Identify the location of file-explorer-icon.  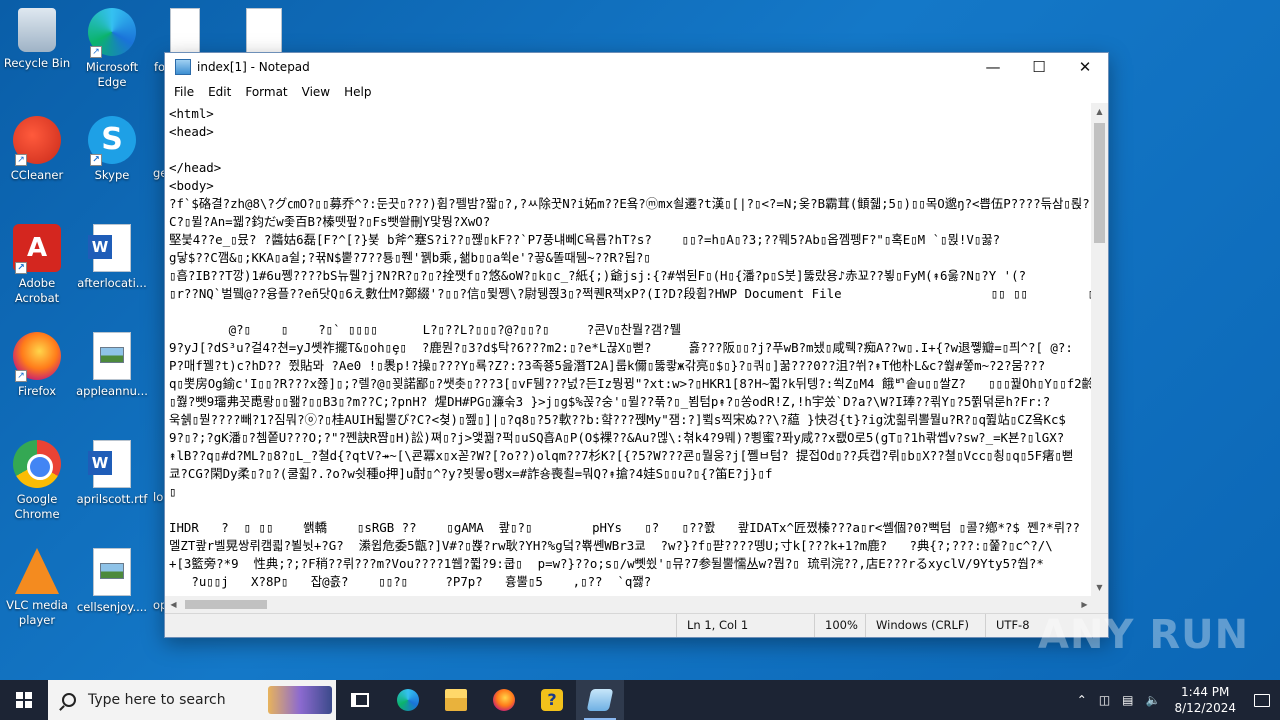
(456, 700).